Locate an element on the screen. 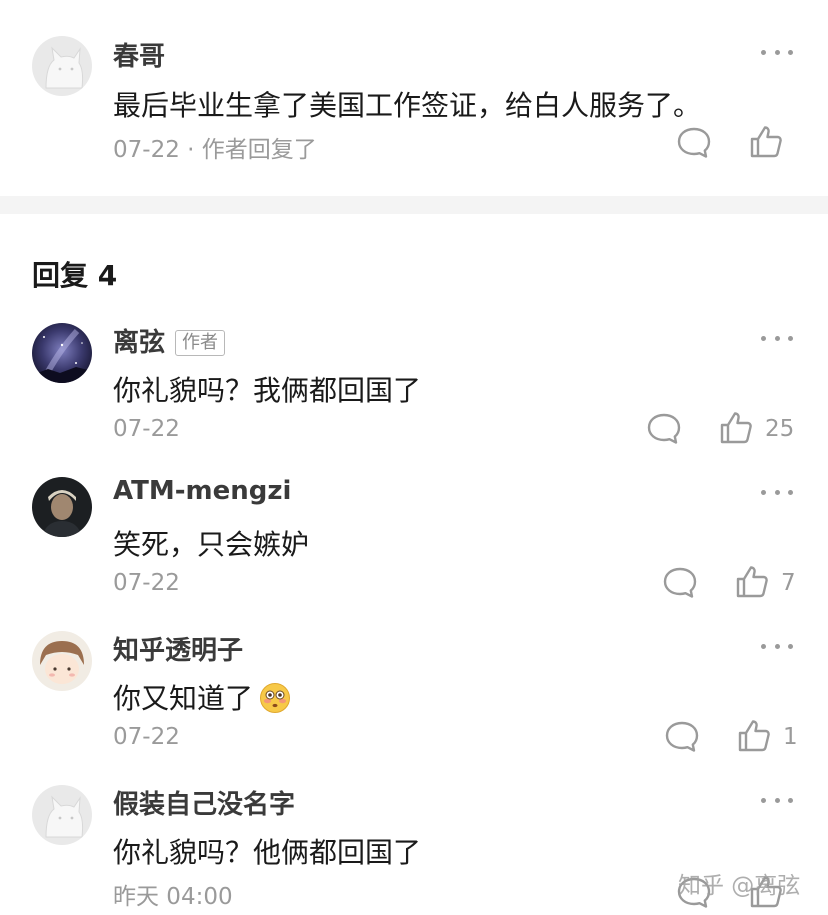  comment-text: 你礼貌吗？他俩都回国了 is located at coordinates (267, 852).